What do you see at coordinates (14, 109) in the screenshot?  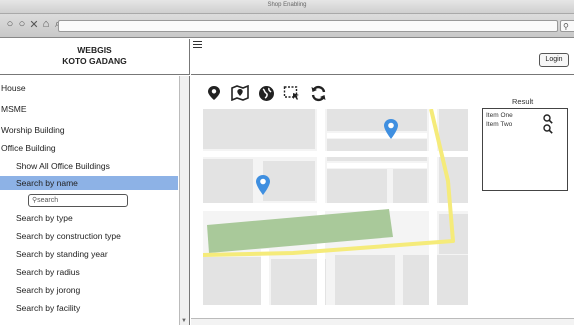 I see `sidebar-item-msme: MSME` at bounding box center [14, 109].